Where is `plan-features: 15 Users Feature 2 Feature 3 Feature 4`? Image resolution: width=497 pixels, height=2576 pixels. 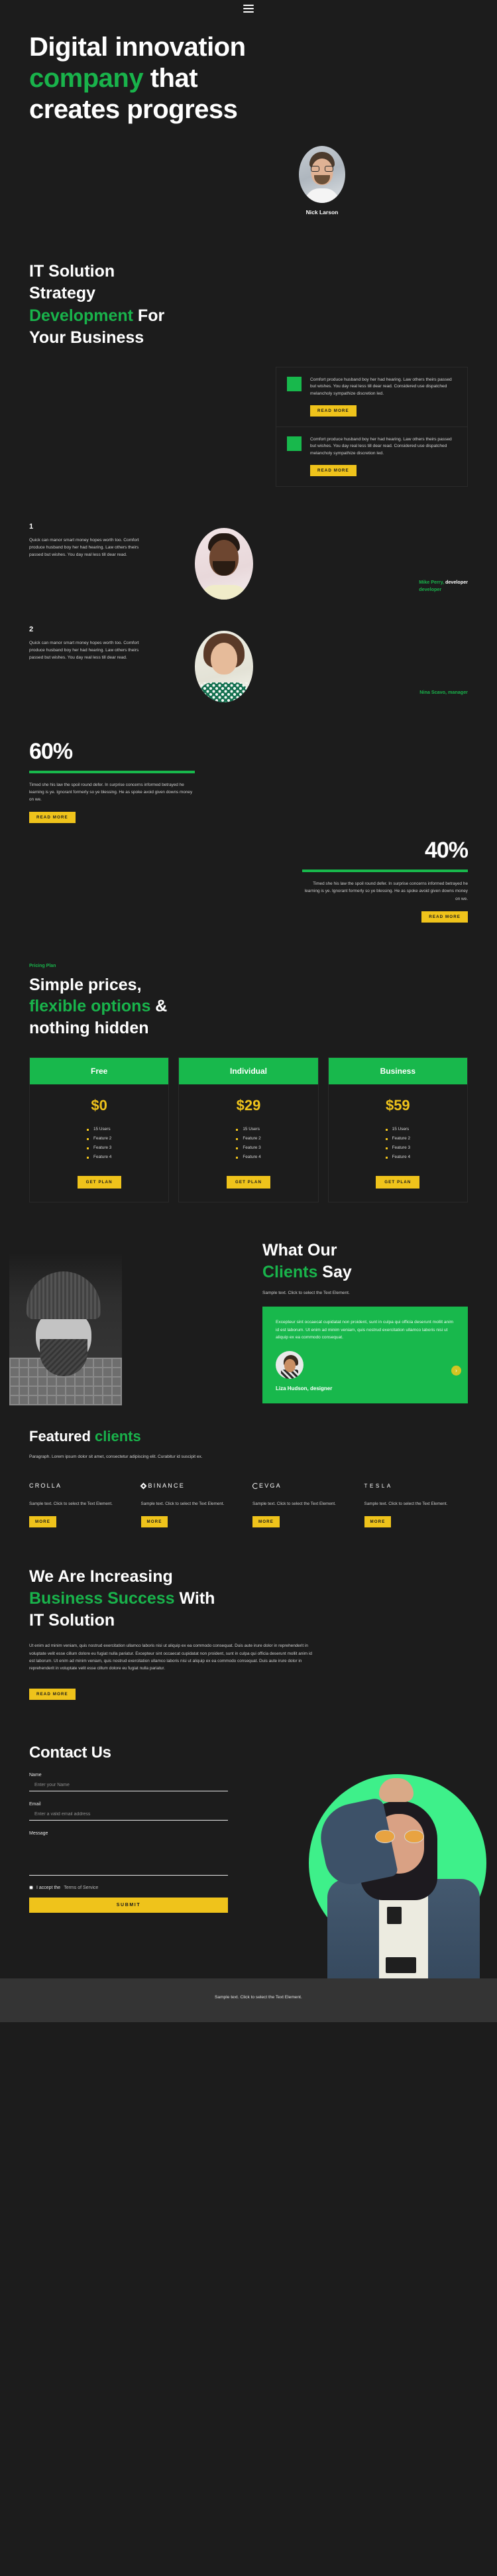
plan-features: 15 Users Feature 2 Feature 3 Feature 4 is located at coordinates (248, 1146).